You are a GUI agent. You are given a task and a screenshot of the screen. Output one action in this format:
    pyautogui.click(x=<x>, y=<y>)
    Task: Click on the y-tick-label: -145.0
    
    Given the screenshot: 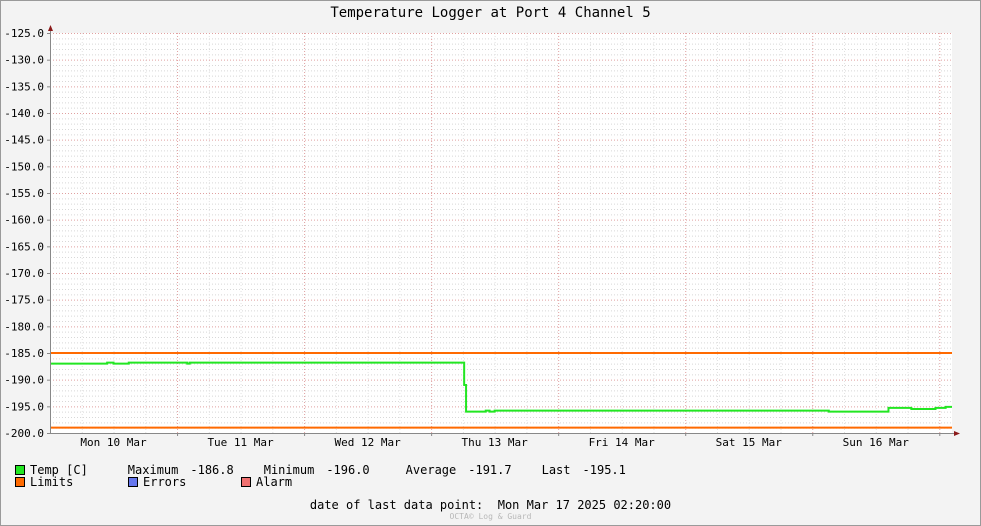 What is the action you would take?
    pyautogui.click(x=24, y=140)
    